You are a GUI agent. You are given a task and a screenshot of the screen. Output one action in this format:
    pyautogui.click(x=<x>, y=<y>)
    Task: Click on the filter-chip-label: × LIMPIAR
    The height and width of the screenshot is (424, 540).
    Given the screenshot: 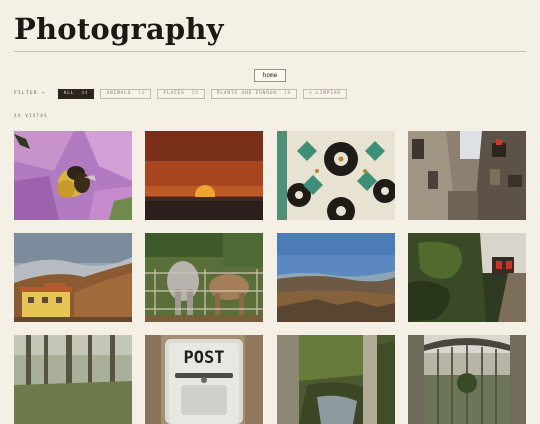 What is the action you would take?
    pyautogui.click(x=325, y=93)
    